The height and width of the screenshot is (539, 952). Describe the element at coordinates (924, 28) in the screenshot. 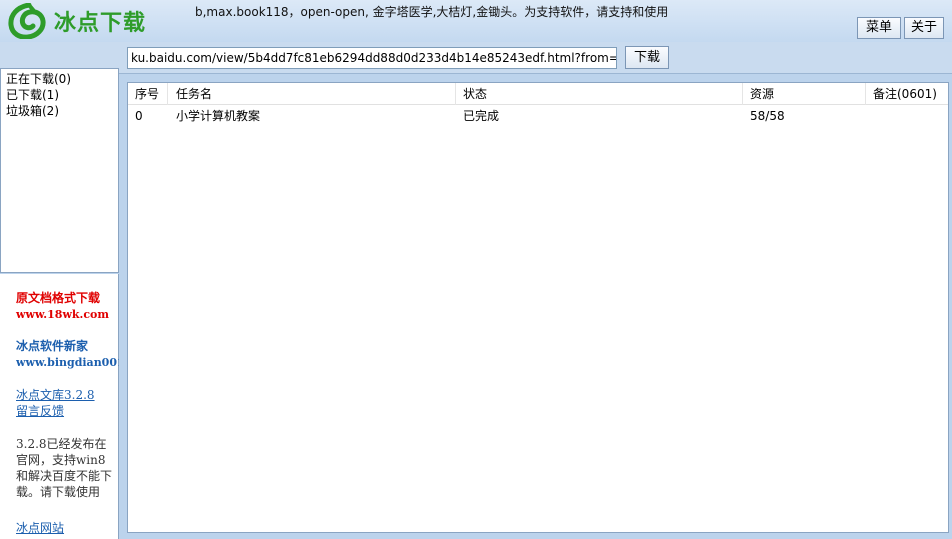

I see `about-button: 关于` at that location.